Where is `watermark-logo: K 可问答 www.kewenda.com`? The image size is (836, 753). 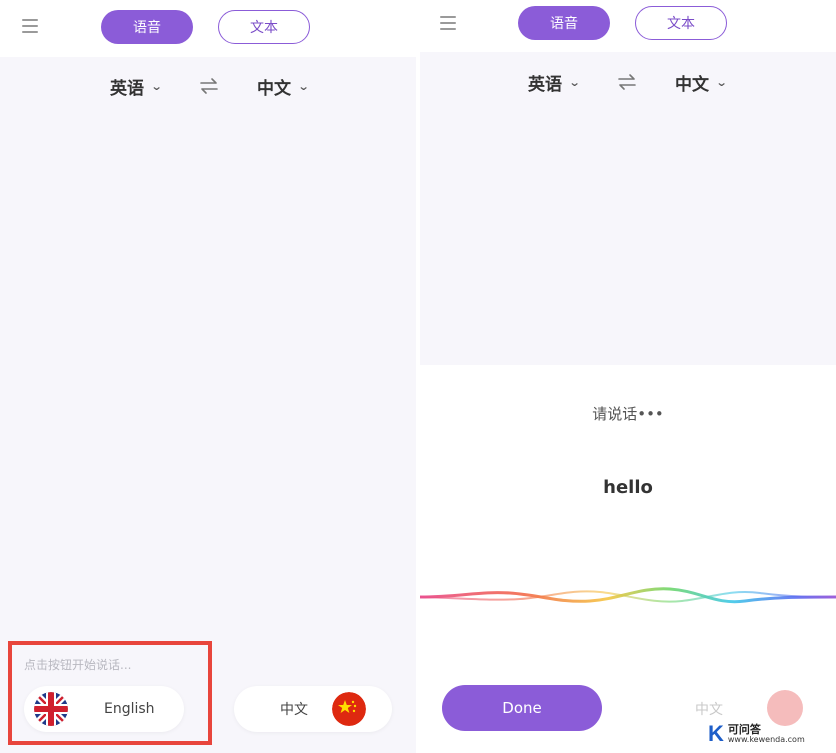
watermark-logo: K 可问答 www.kewenda.com is located at coordinates (770, 734).